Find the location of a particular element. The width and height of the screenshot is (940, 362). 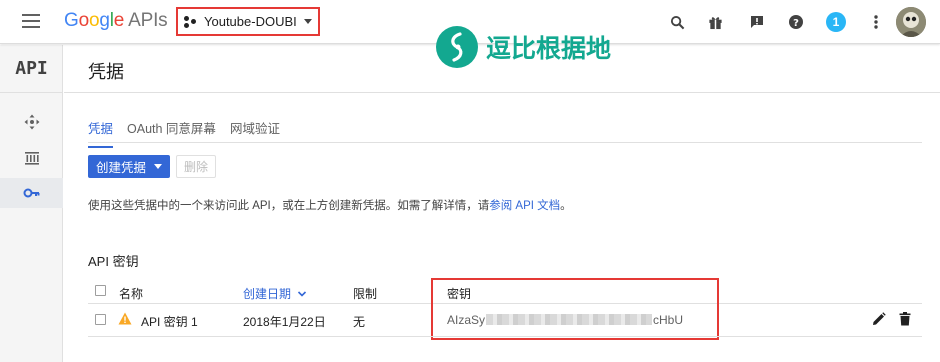

search-icon is located at coordinates (677, 22).